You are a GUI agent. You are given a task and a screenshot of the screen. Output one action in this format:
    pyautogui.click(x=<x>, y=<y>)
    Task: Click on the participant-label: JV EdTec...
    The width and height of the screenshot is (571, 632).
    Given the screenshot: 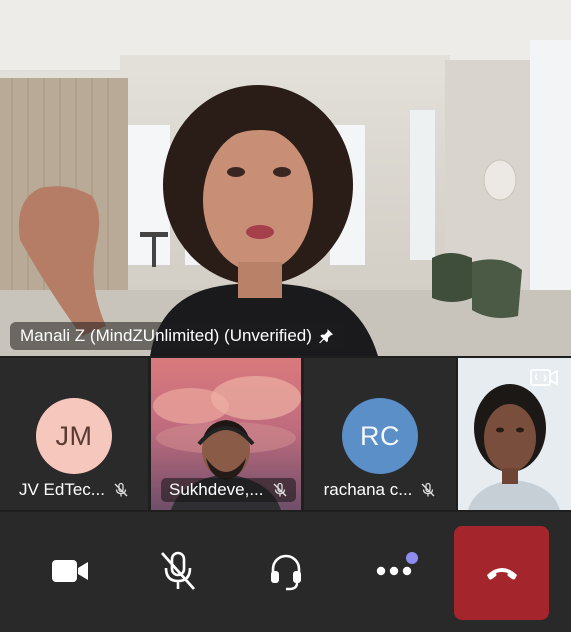 What is the action you would take?
    pyautogui.click(x=74, y=490)
    